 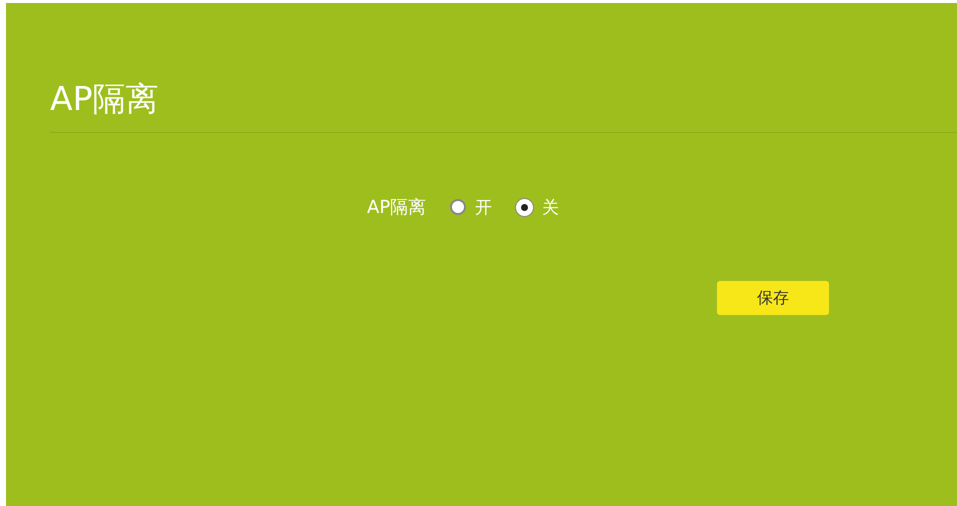 What do you see at coordinates (483, 207) in the screenshot?
I see `radio-label: 开` at bounding box center [483, 207].